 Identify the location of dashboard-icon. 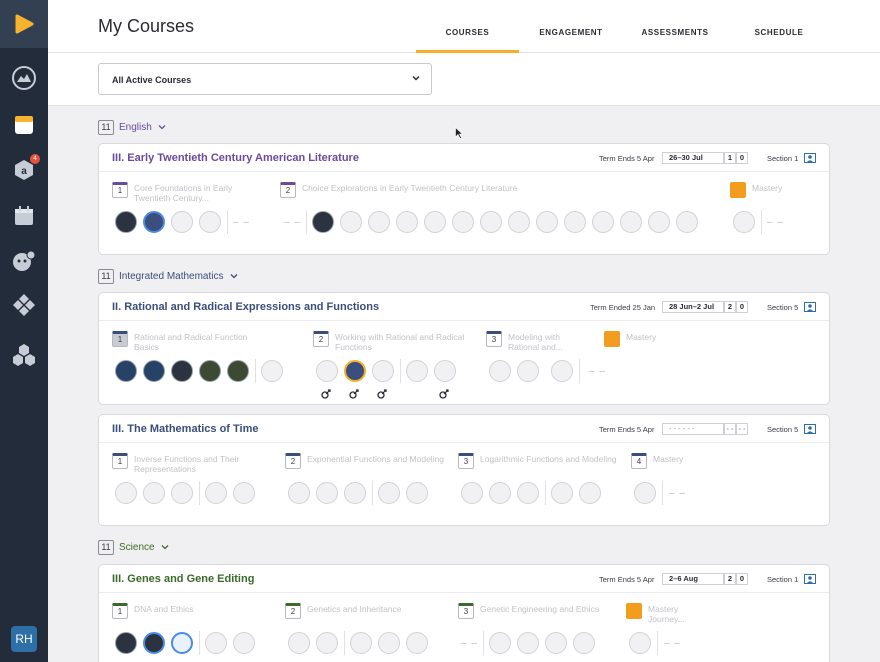
(24, 78).